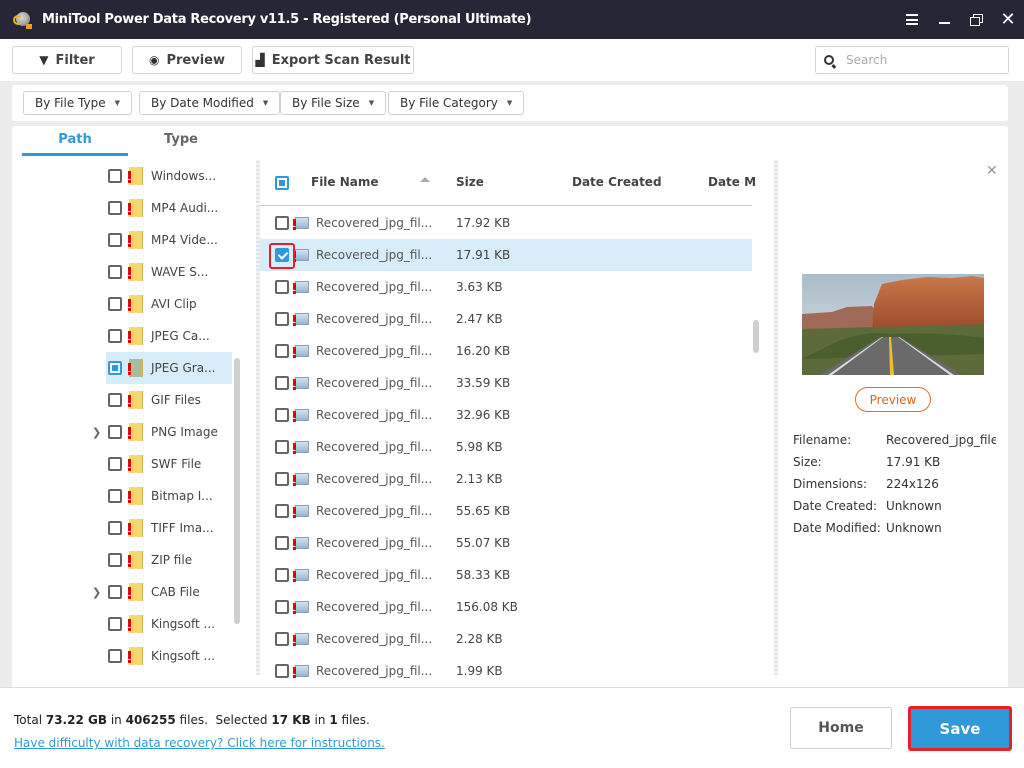  Describe the element at coordinates (506, 543) in the screenshot. I see `file-row: Recovered_jpg_fil... 55.07 KB` at that location.